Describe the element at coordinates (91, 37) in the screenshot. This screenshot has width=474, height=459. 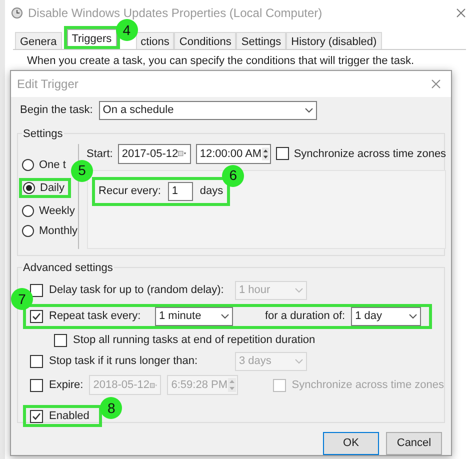
I see `tab: Triggers` at that location.